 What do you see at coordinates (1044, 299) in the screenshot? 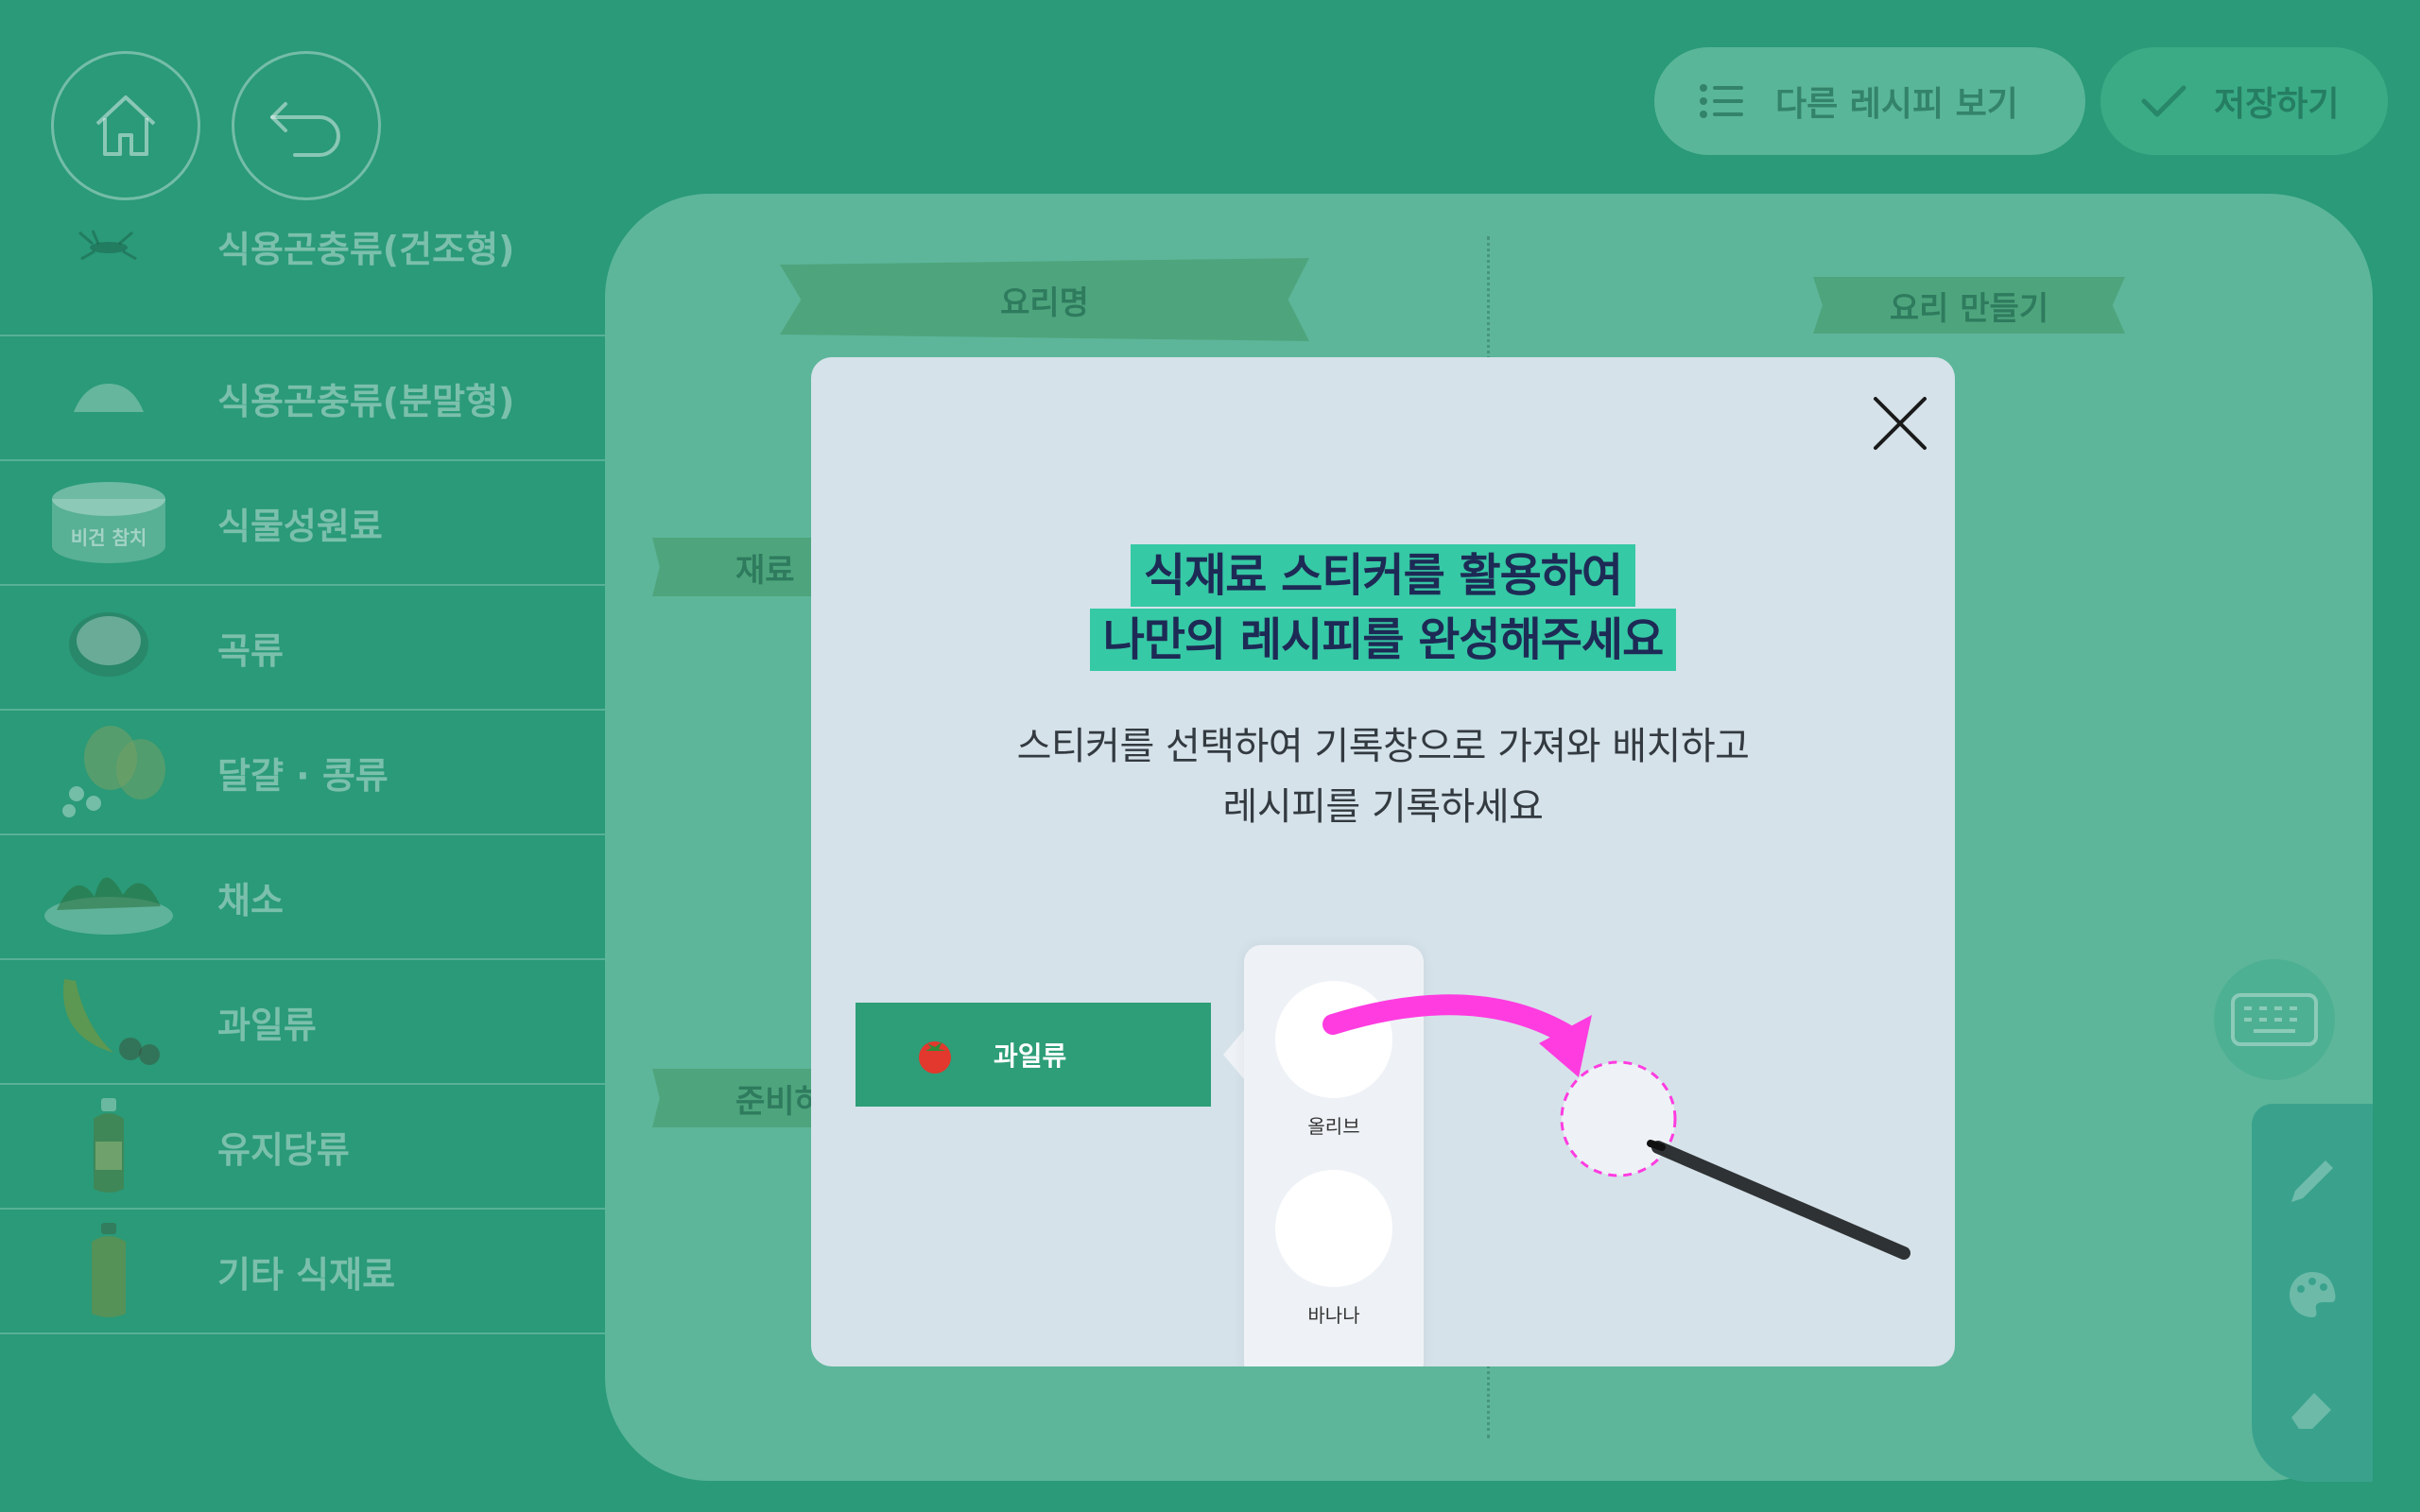
I see `dish-name-ribbon: 요리명` at bounding box center [1044, 299].